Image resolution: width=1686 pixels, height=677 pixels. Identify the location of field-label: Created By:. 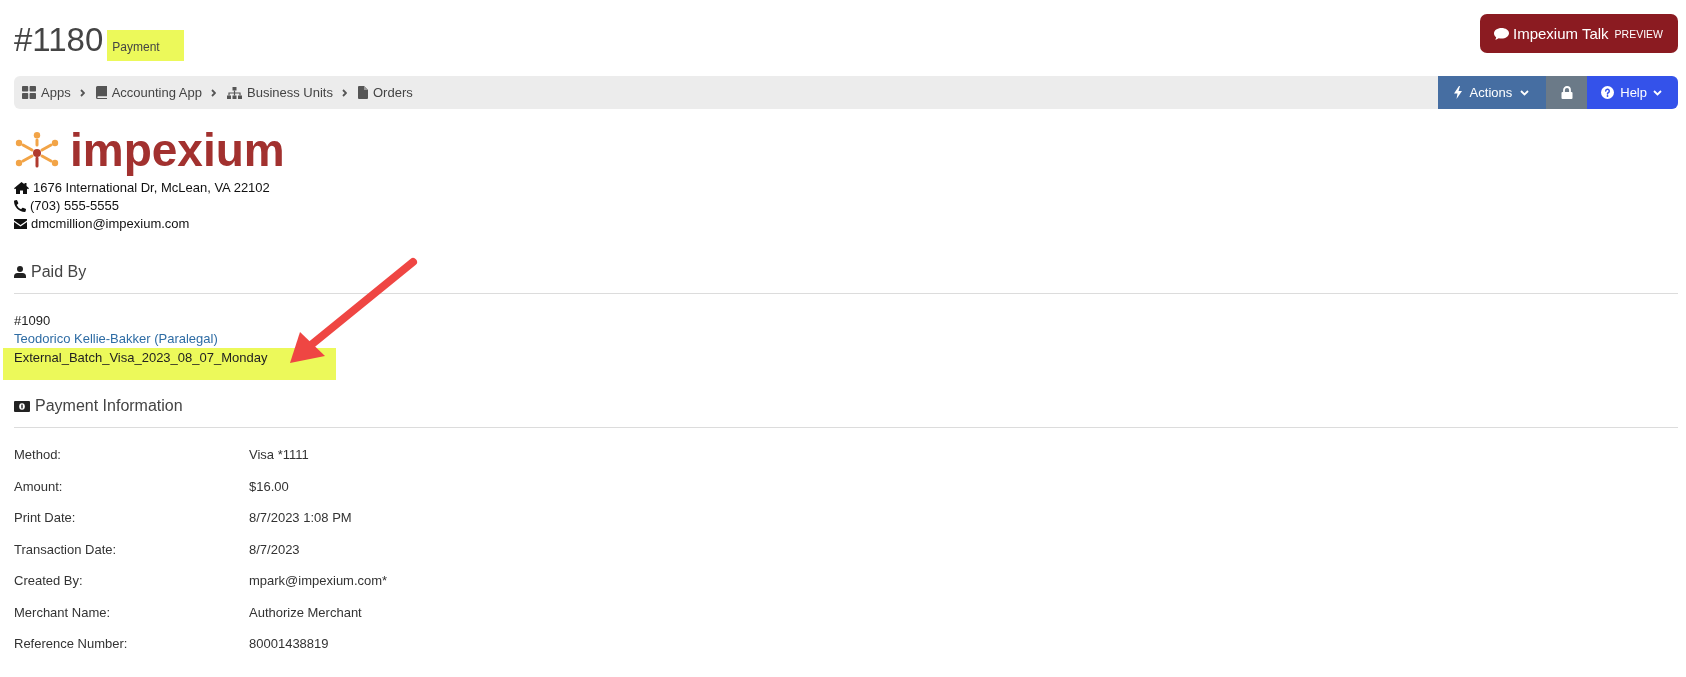
(48, 581).